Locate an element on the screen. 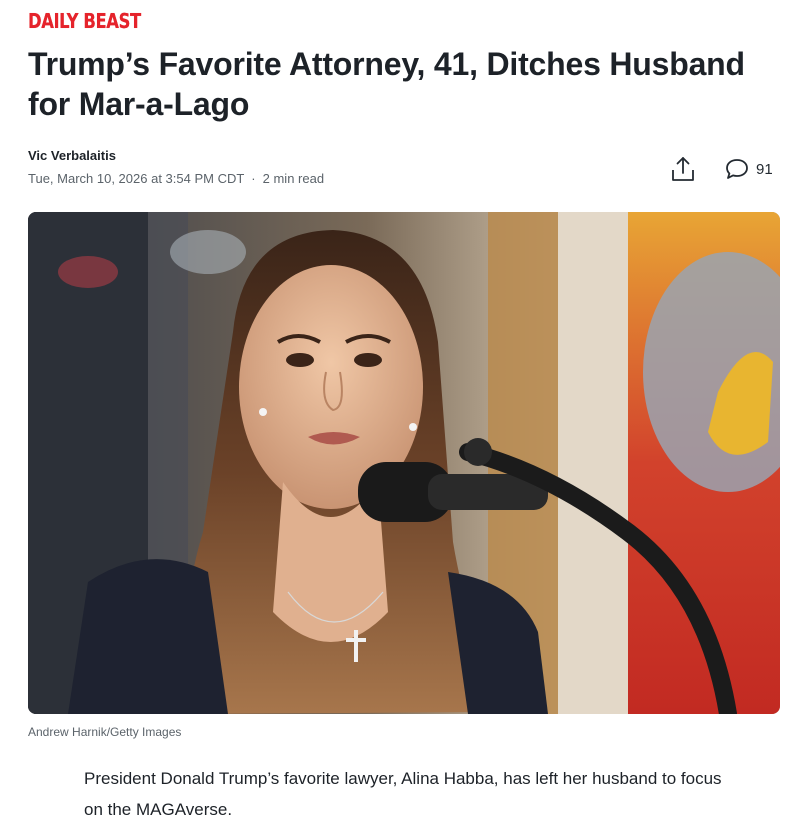  publish-date: Tue, March 10, 2026 at 3:54 PM CDT is located at coordinates (136, 178).